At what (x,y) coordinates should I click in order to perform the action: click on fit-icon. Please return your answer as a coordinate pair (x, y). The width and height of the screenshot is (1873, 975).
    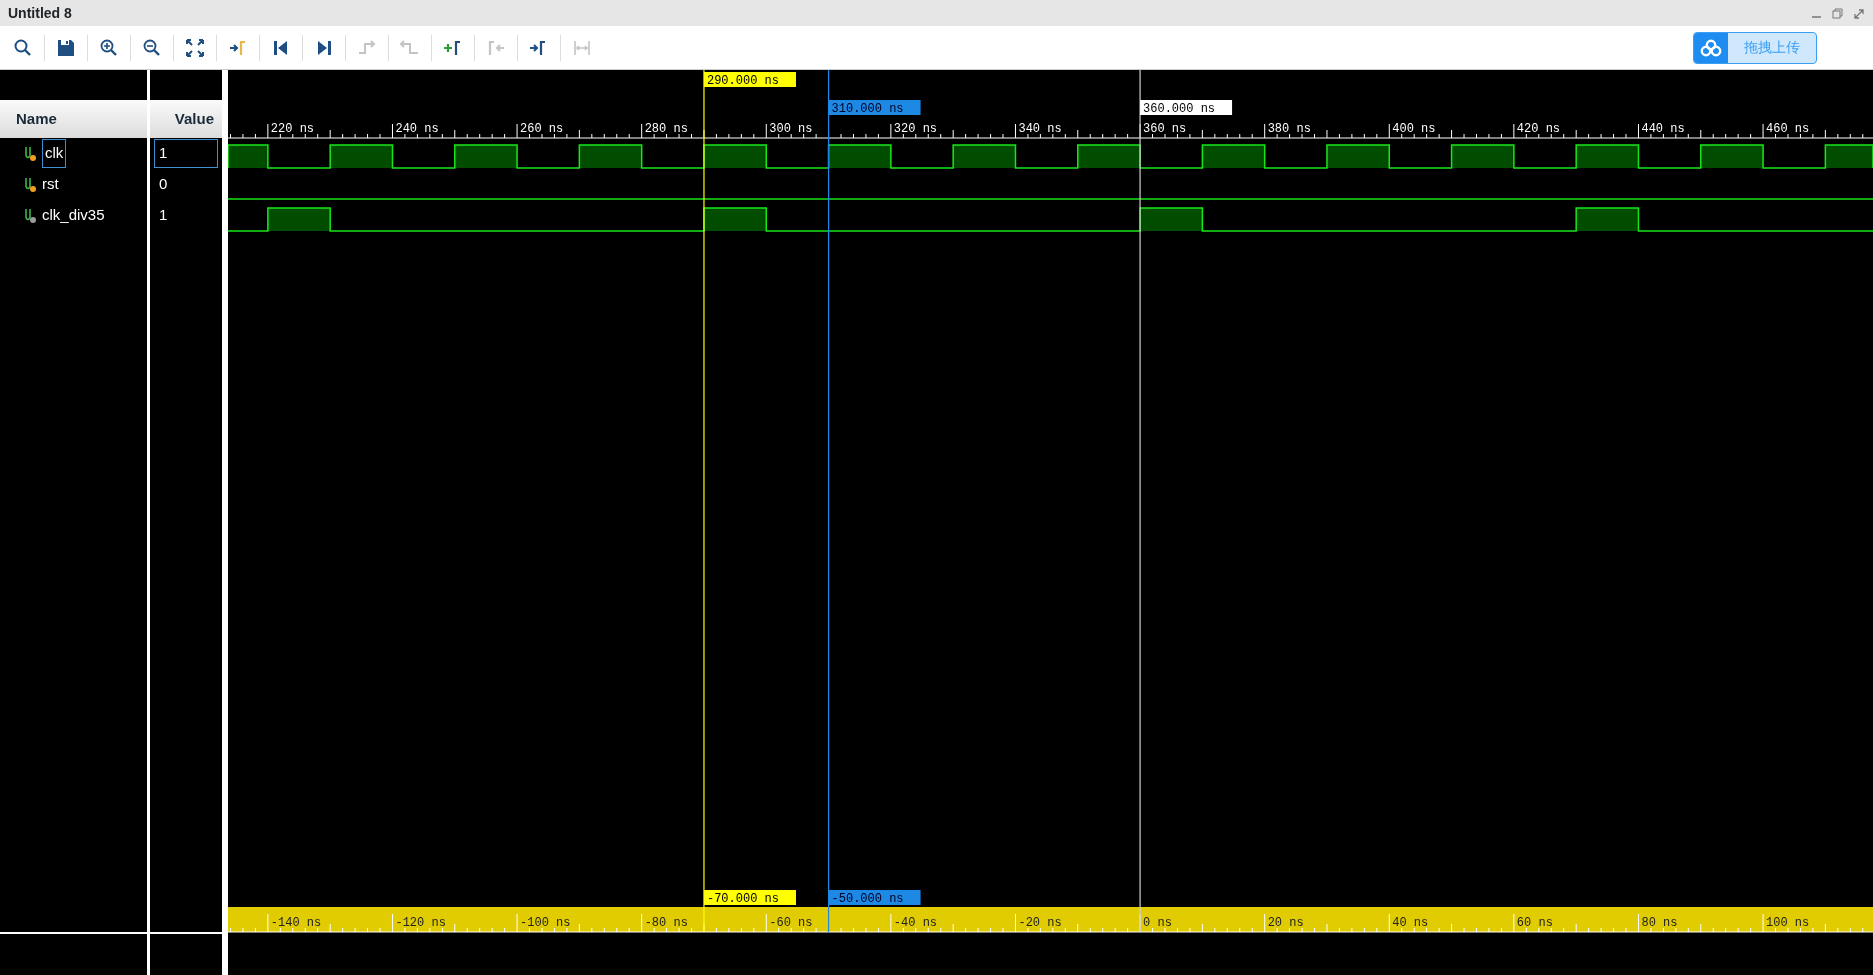
    Looking at the image, I should click on (195, 47).